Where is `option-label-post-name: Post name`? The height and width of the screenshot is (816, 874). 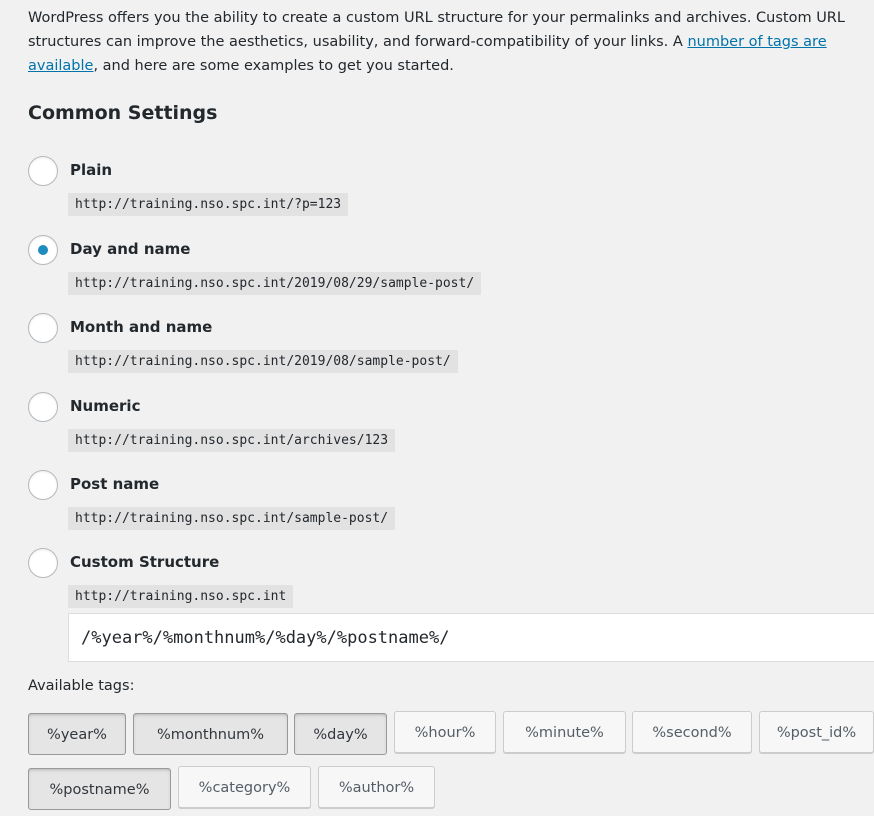
option-label-post-name: Post name is located at coordinates (114, 484).